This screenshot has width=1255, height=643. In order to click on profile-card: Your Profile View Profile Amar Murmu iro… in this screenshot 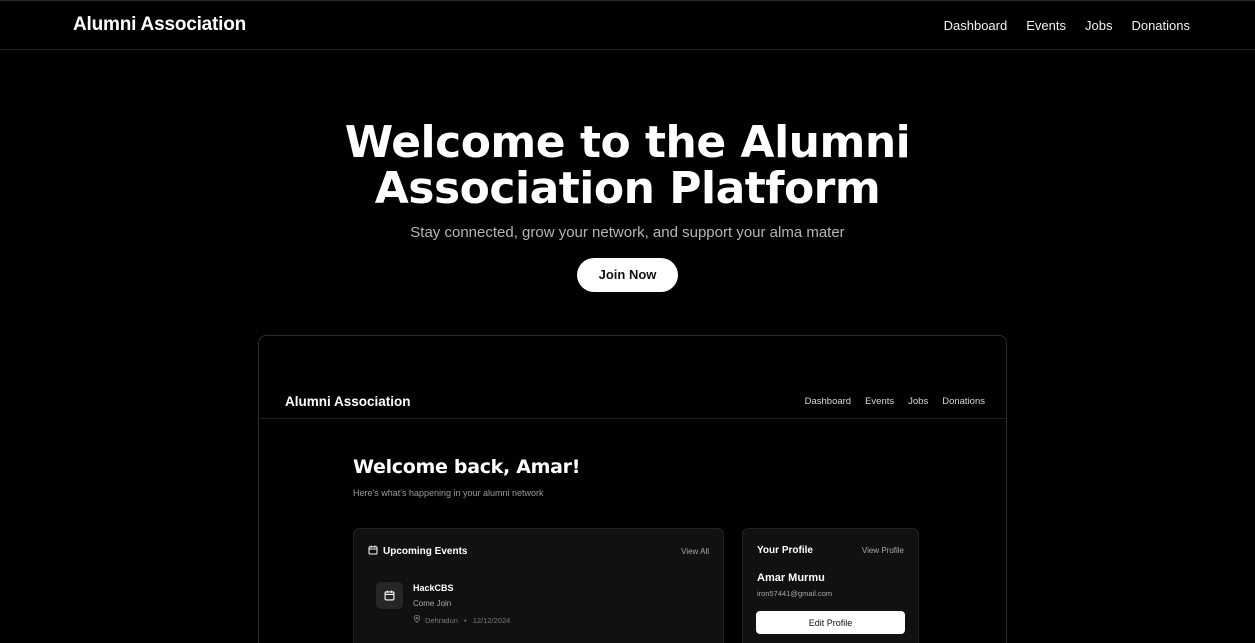, I will do `click(830, 585)`.